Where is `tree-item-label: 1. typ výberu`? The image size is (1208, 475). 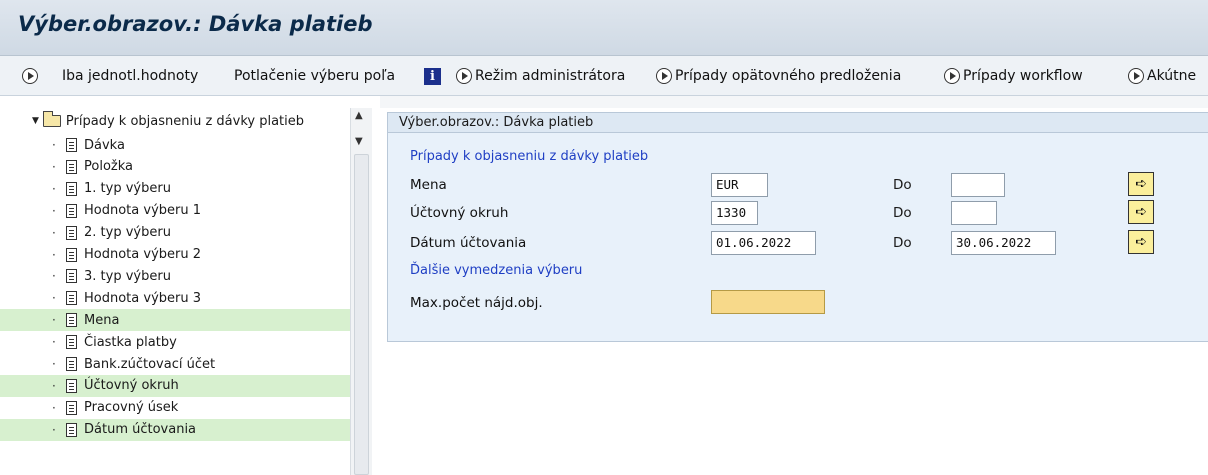 tree-item-label: 1. typ výberu is located at coordinates (127, 189).